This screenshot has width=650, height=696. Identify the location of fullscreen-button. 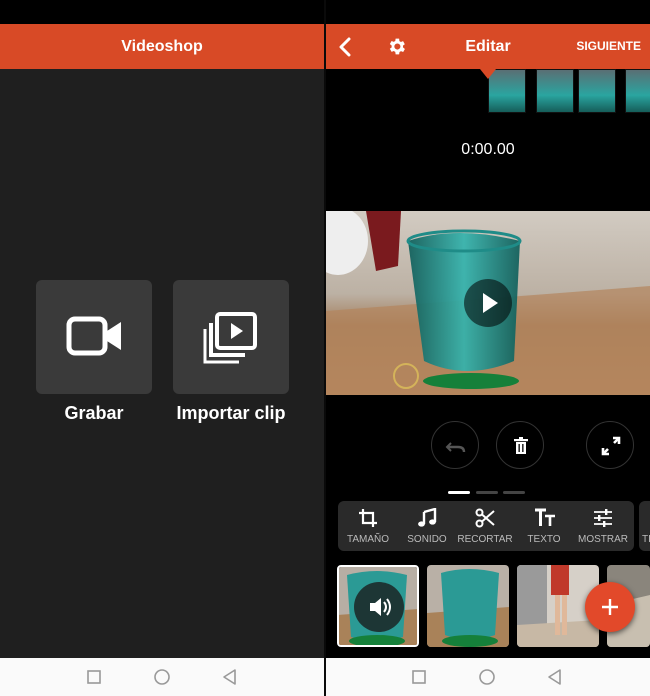
(610, 445).